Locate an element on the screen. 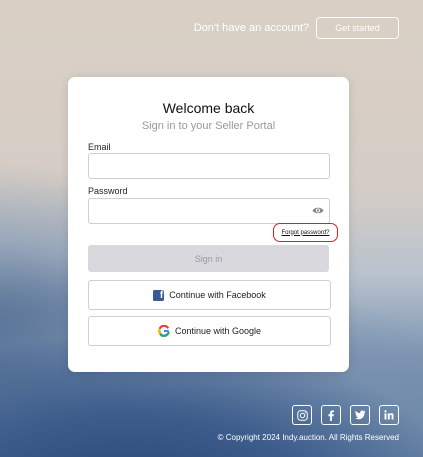 This screenshot has width=423, height=457. page-subtitle: Sign in to your Seller Portal is located at coordinates (208, 126).